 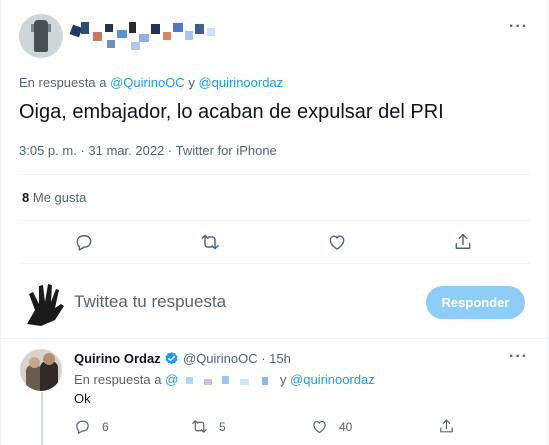 I want to click on likes-stat: 8 Me gusta, so click(x=54, y=197).